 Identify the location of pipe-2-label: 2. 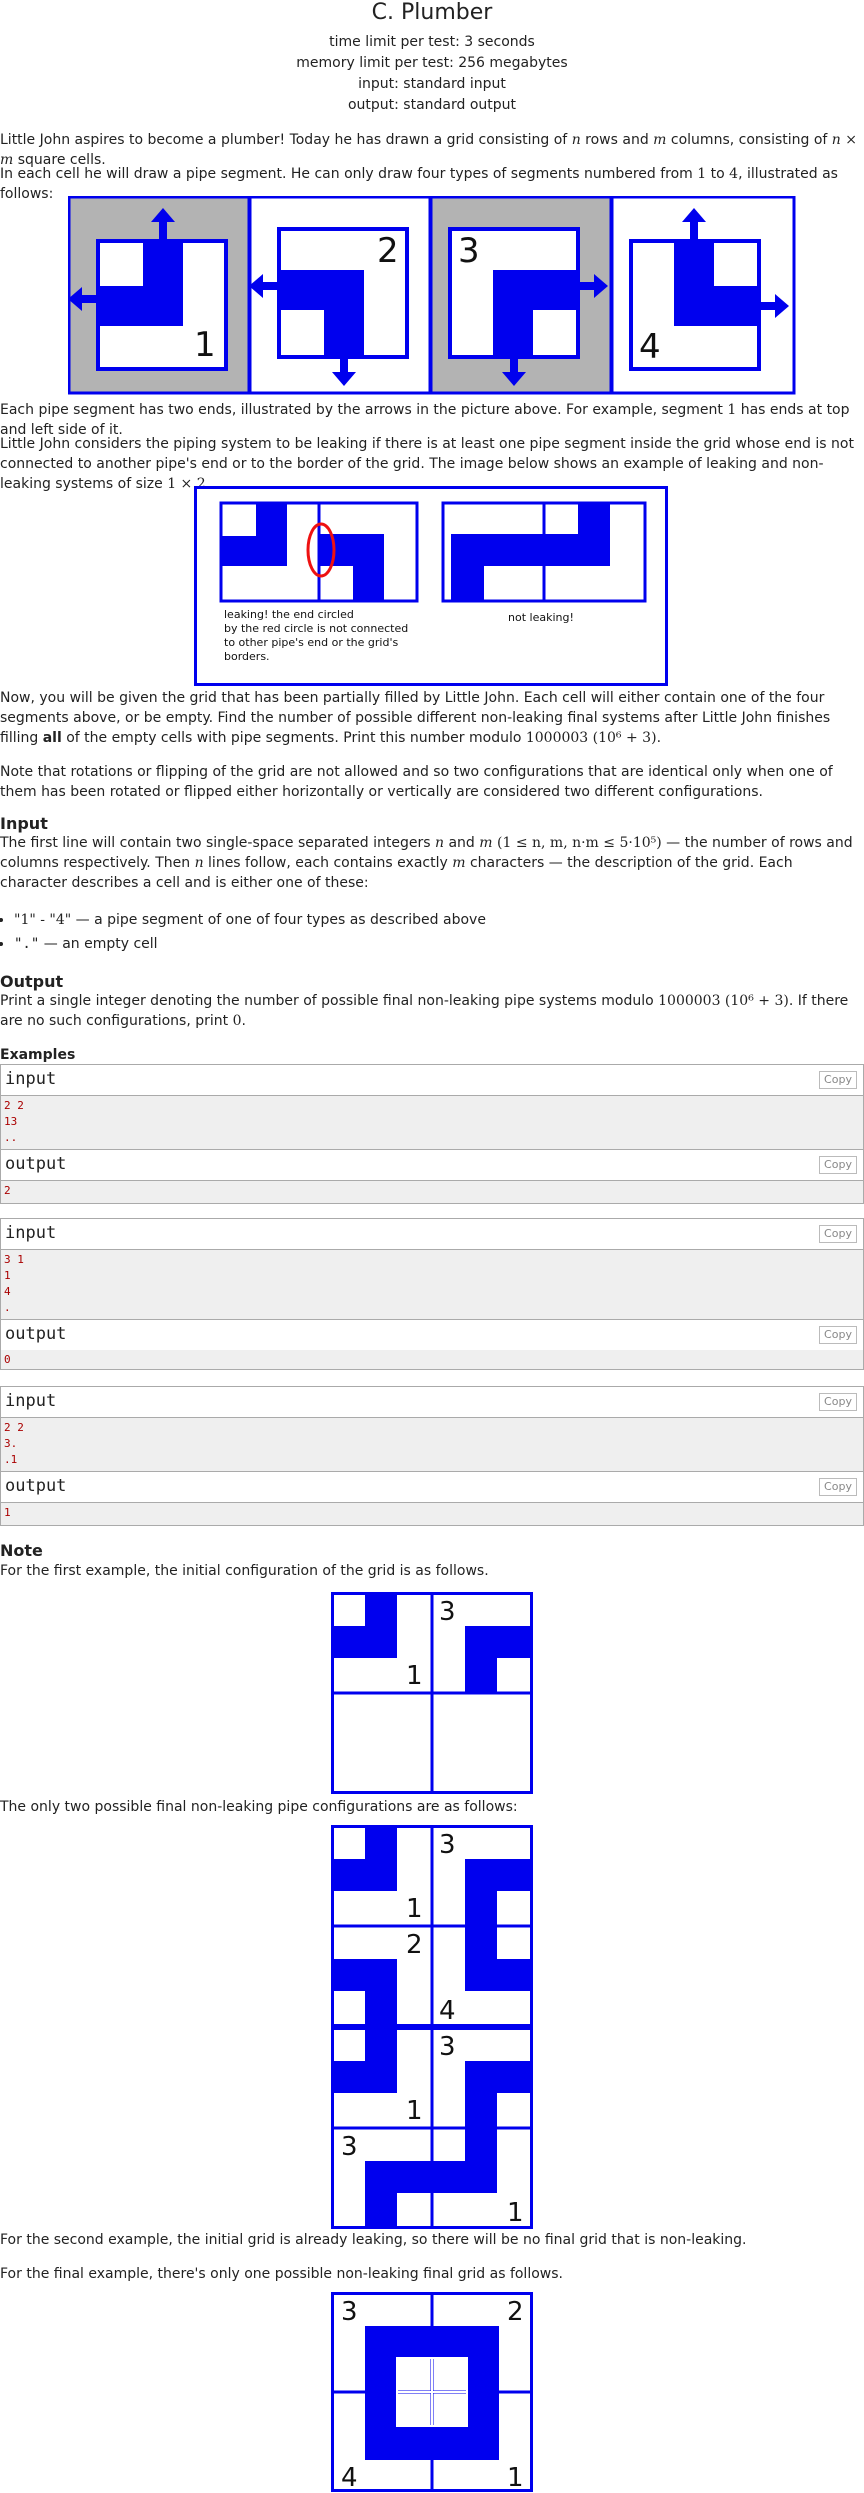
(388, 251).